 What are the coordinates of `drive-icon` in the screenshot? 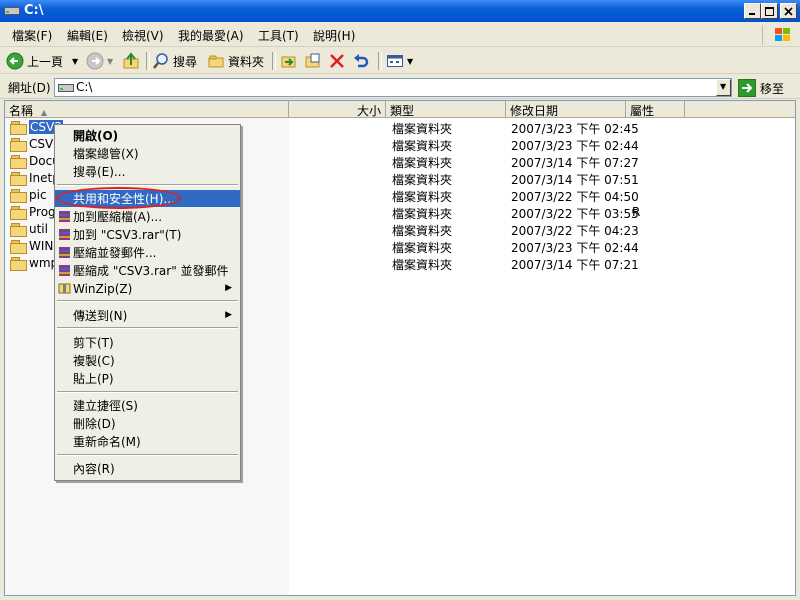 It's located at (12, 11).